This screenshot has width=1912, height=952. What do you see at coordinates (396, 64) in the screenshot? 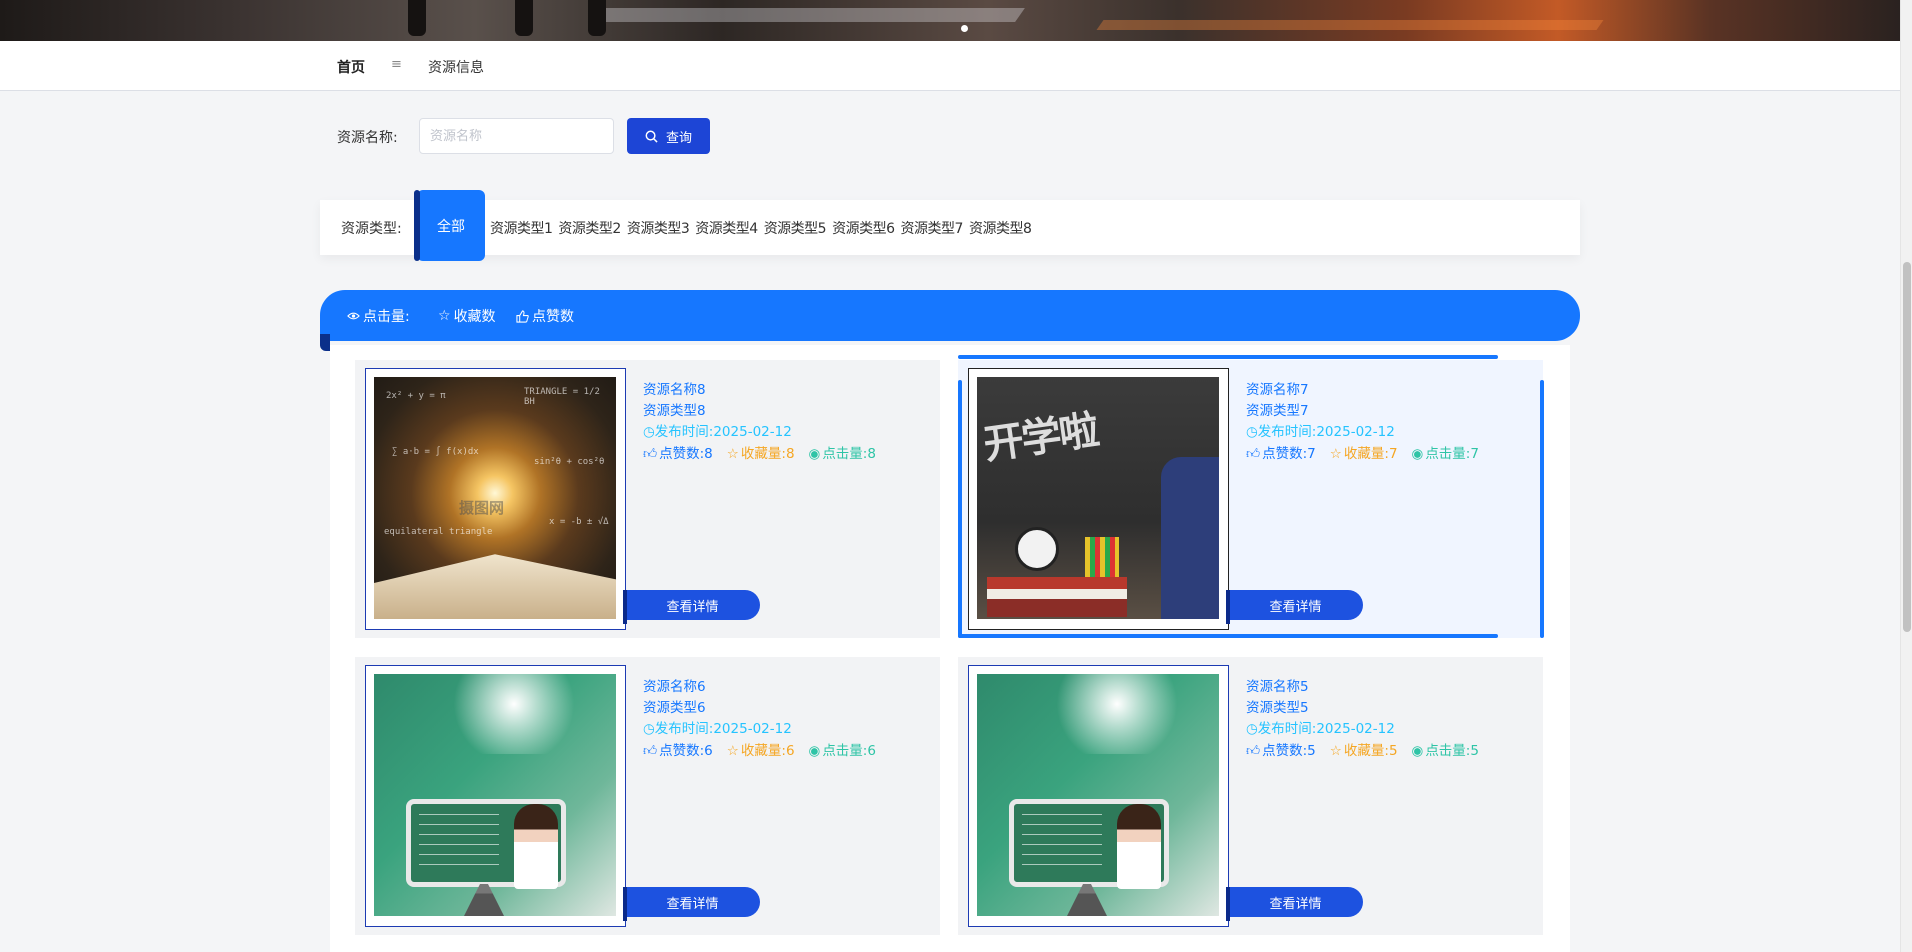
I see `menu-icon: ≡` at bounding box center [396, 64].